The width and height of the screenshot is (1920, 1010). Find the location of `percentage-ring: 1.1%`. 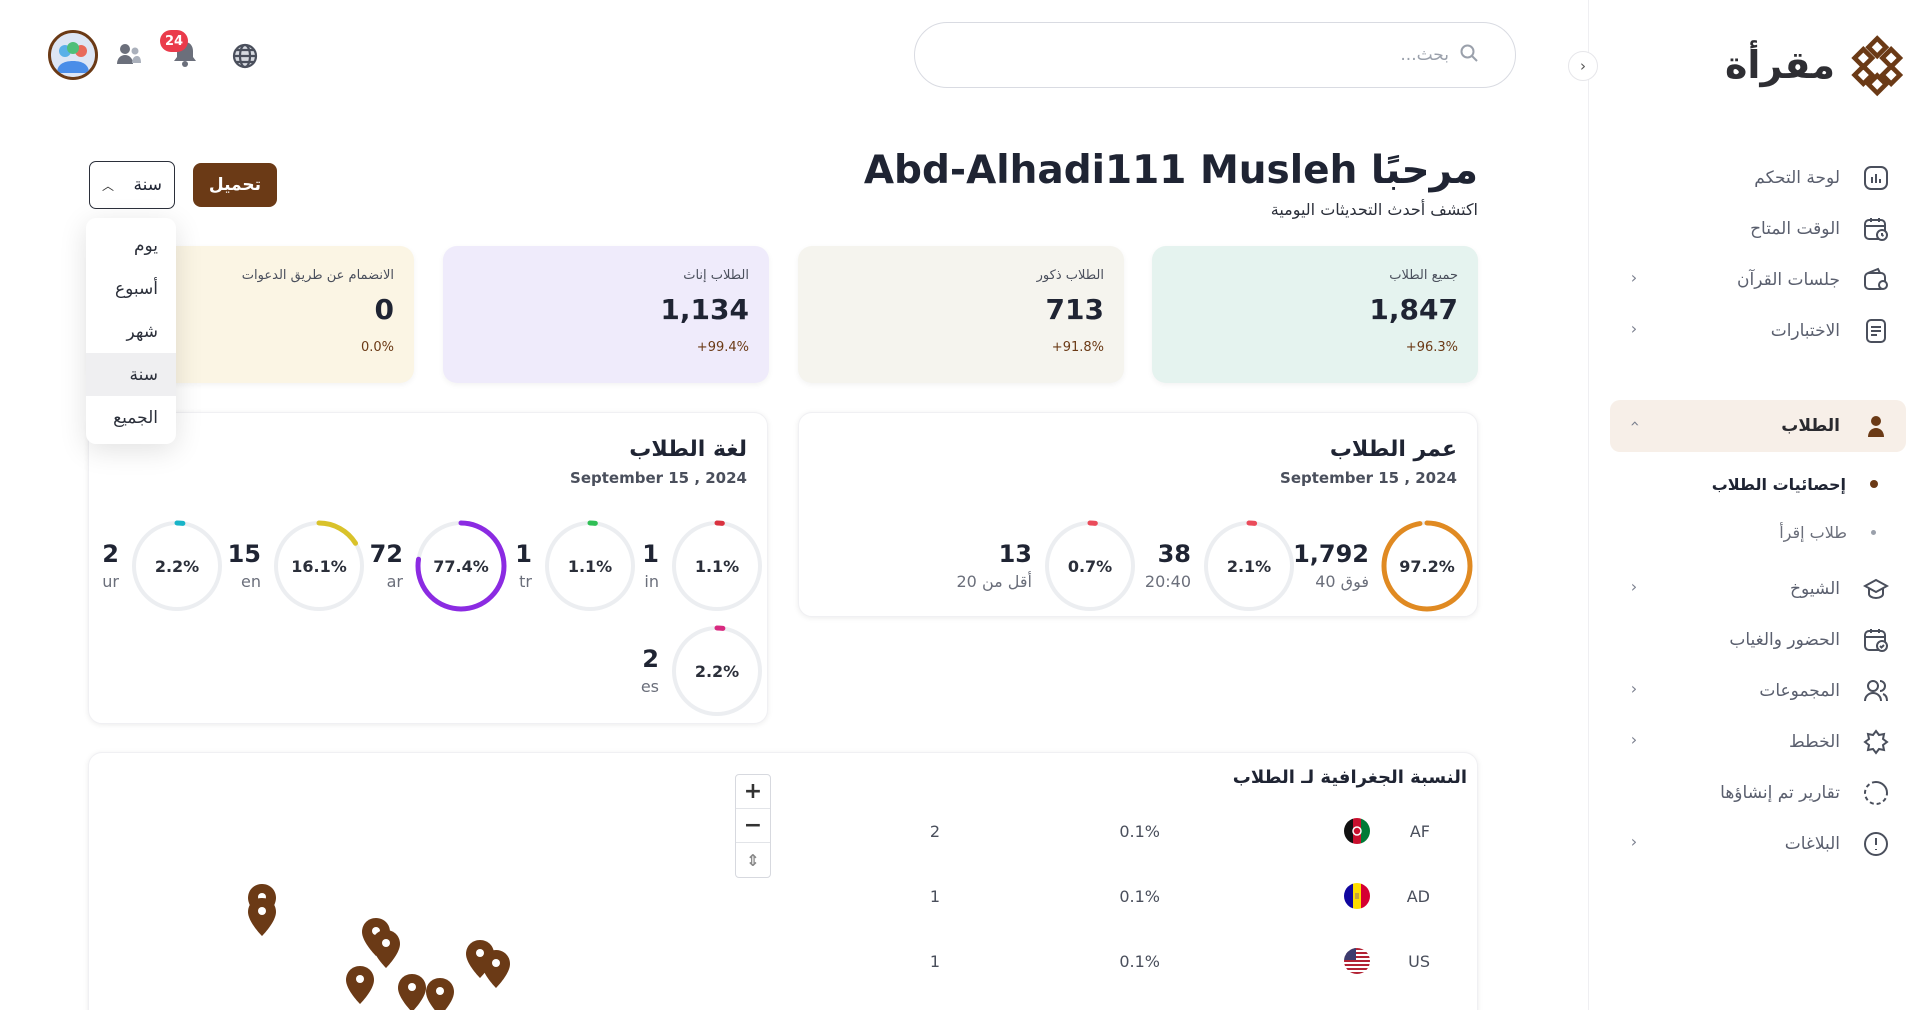

percentage-ring: 1.1% is located at coordinates (717, 566).